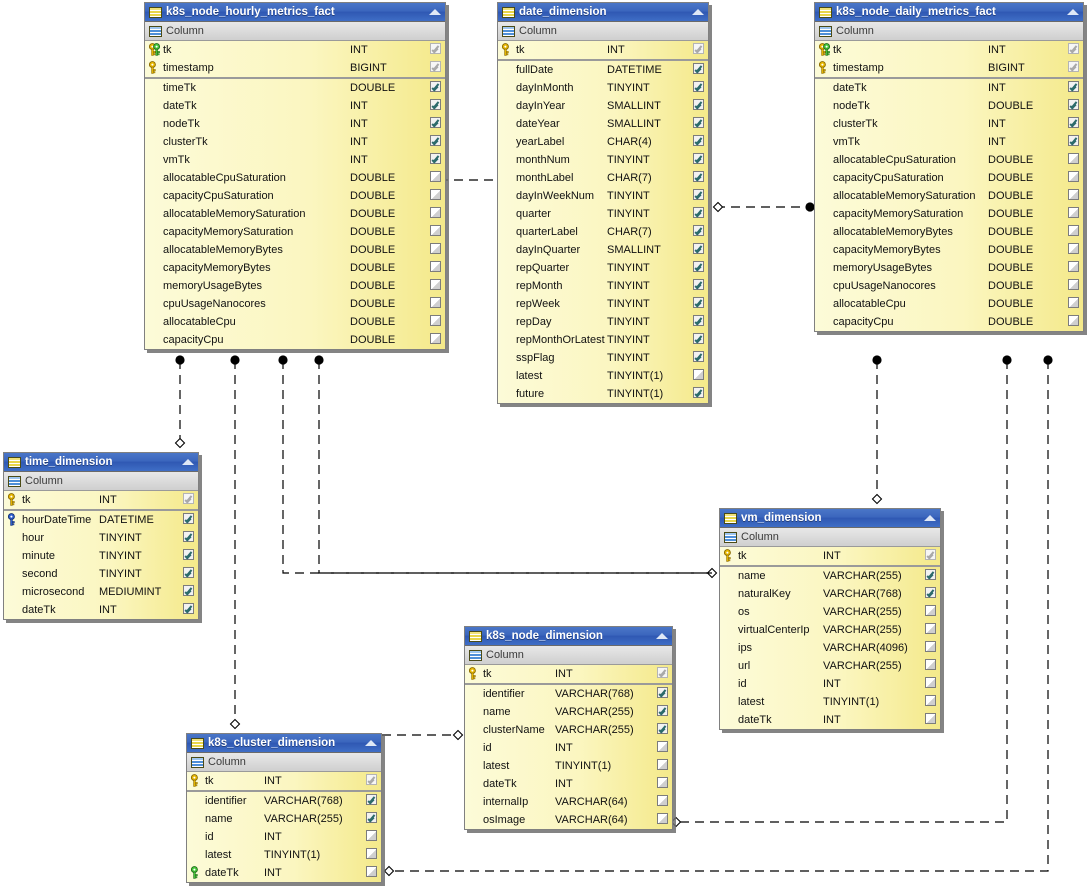 This screenshot has width=1089, height=896. What do you see at coordinates (603, 358) in the screenshot?
I see `column-row: sspFlag TINYINT` at bounding box center [603, 358].